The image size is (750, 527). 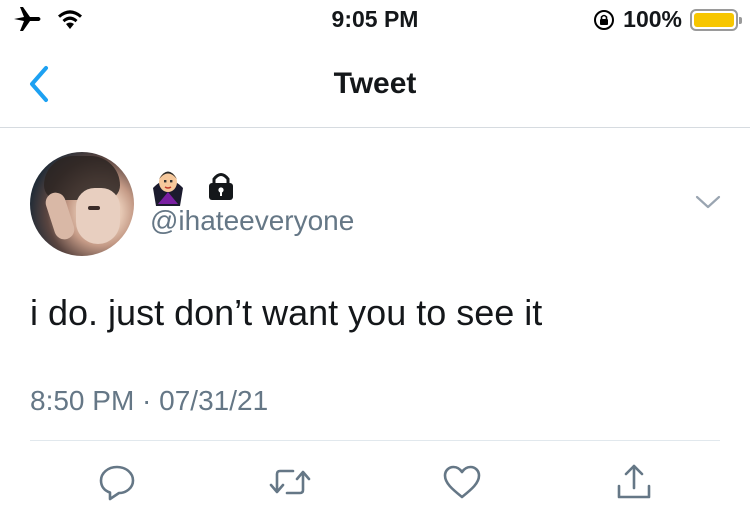 What do you see at coordinates (375, 440) in the screenshot?
I see `divider` at bounding box center [375, 440].